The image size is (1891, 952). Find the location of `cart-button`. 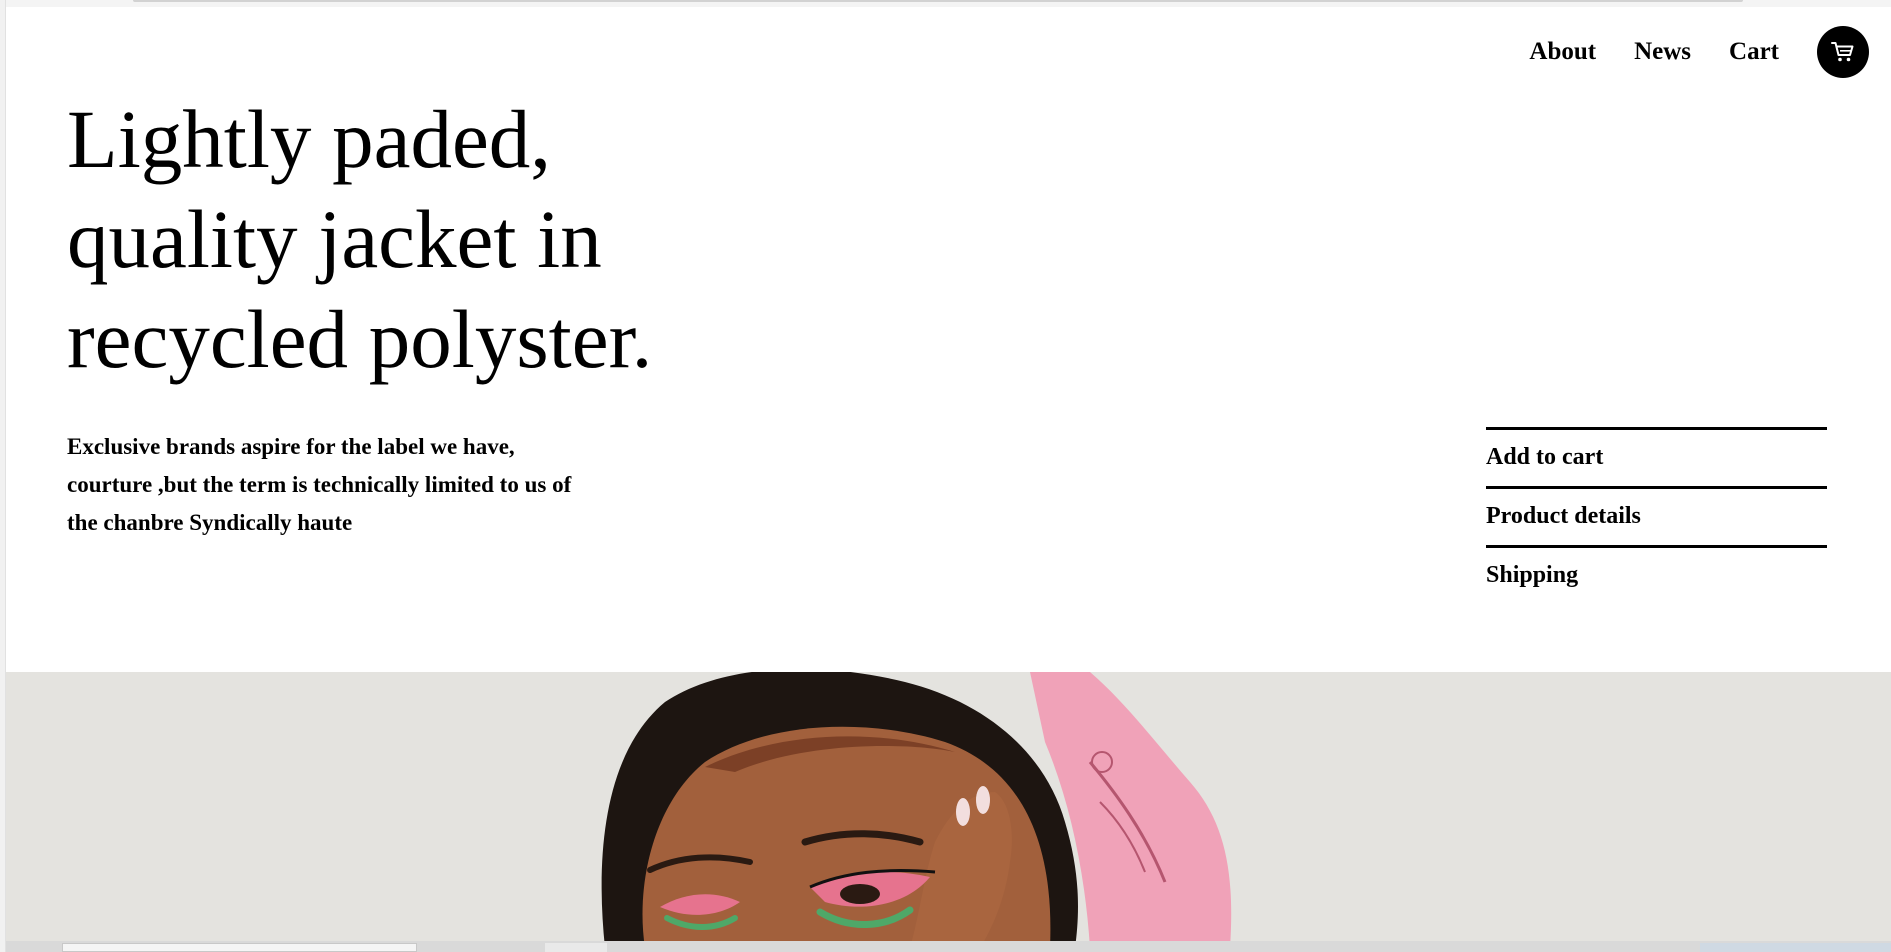

cart-button is located at coordinates (1843, 52).